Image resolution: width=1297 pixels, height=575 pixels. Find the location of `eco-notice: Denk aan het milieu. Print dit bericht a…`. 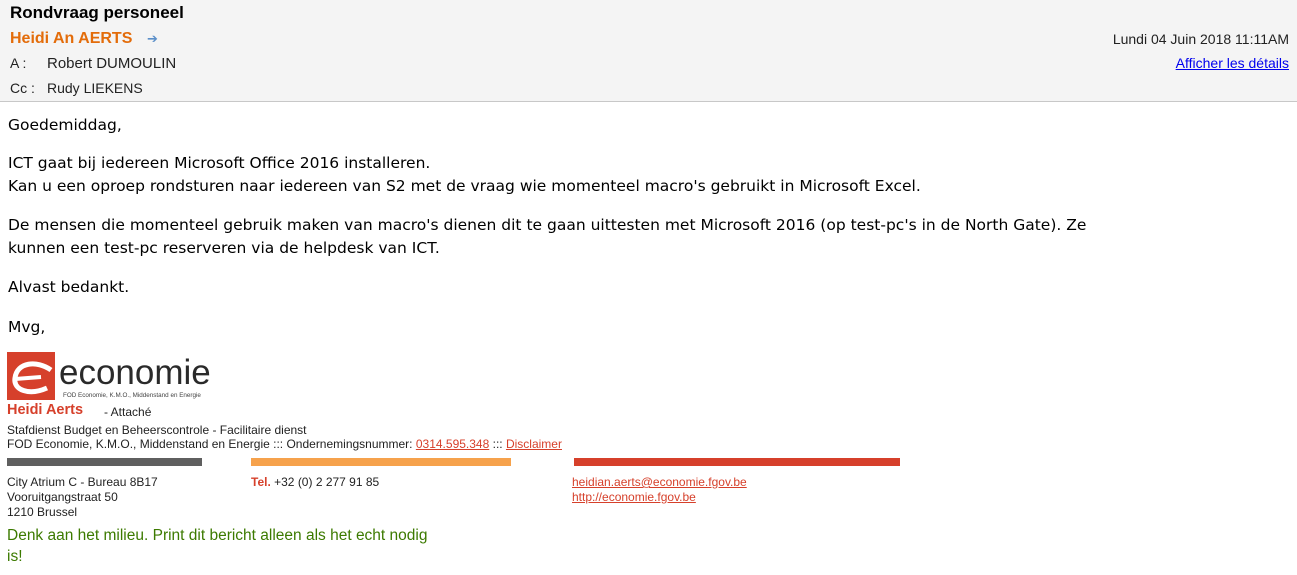

eco-notice: Denk aan het milieu. Print dit bericht a… is located at coordinates (217, 546).